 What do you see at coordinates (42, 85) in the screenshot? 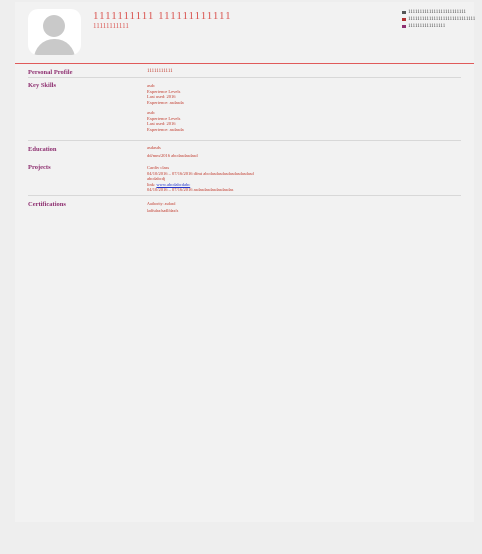
I see `key-skills-label: Key Skills` at bounding box center [42, 85].